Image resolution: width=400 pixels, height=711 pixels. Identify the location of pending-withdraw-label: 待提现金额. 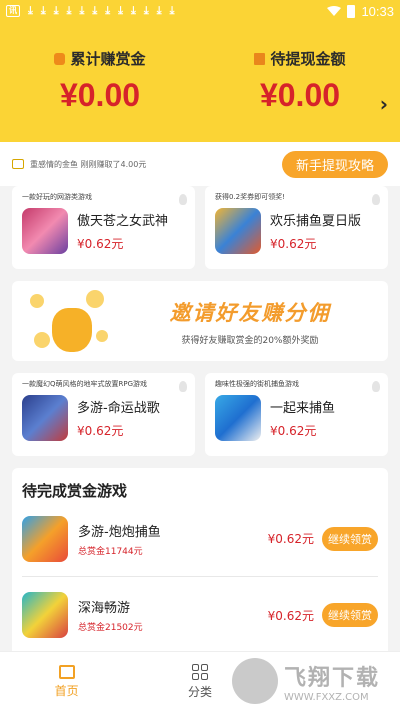
(308, 59).